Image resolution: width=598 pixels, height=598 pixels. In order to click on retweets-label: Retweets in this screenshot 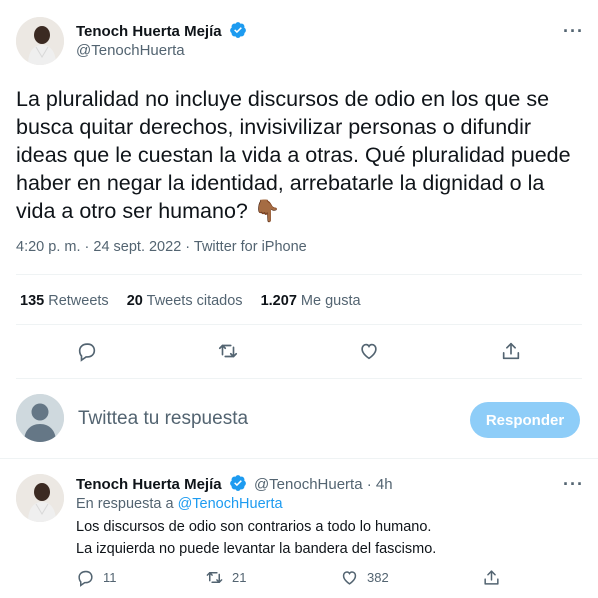, I will do `click(78, 301)`.